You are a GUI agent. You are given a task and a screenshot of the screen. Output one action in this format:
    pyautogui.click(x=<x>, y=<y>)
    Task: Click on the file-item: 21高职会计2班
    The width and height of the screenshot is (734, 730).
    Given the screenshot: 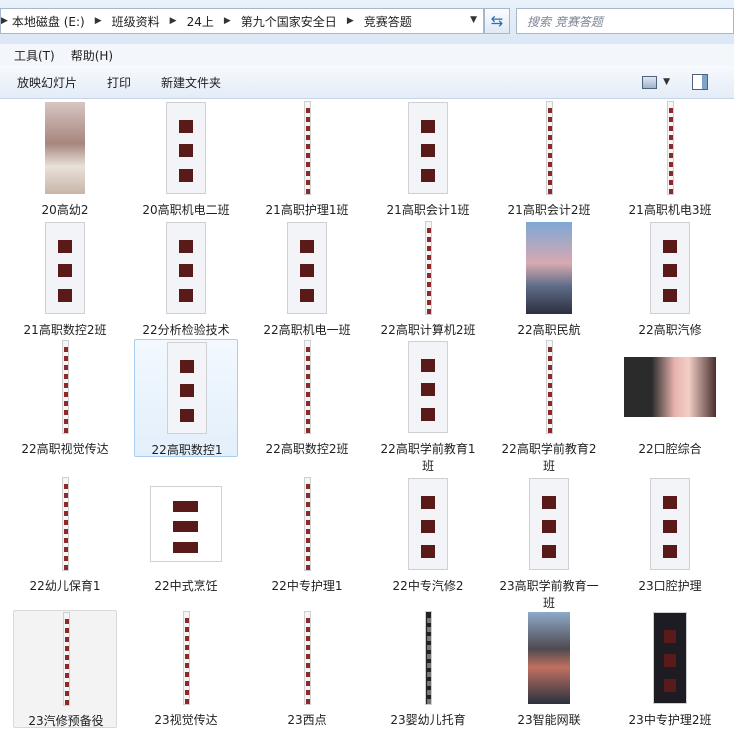 What is the action you would take?
    pyautogui.click(x=549, y=159)
    